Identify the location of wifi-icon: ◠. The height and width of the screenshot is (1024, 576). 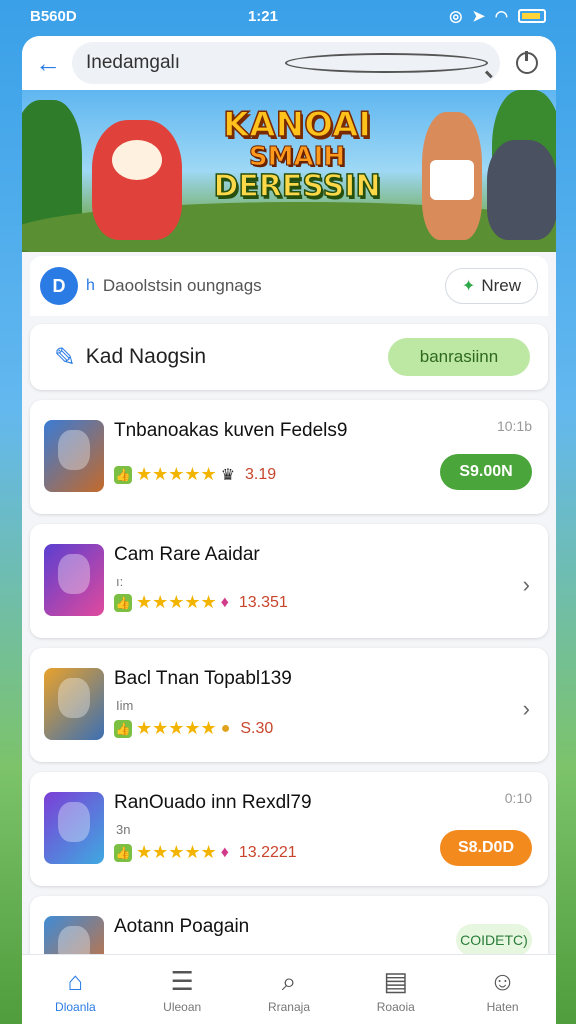
(501, 16).